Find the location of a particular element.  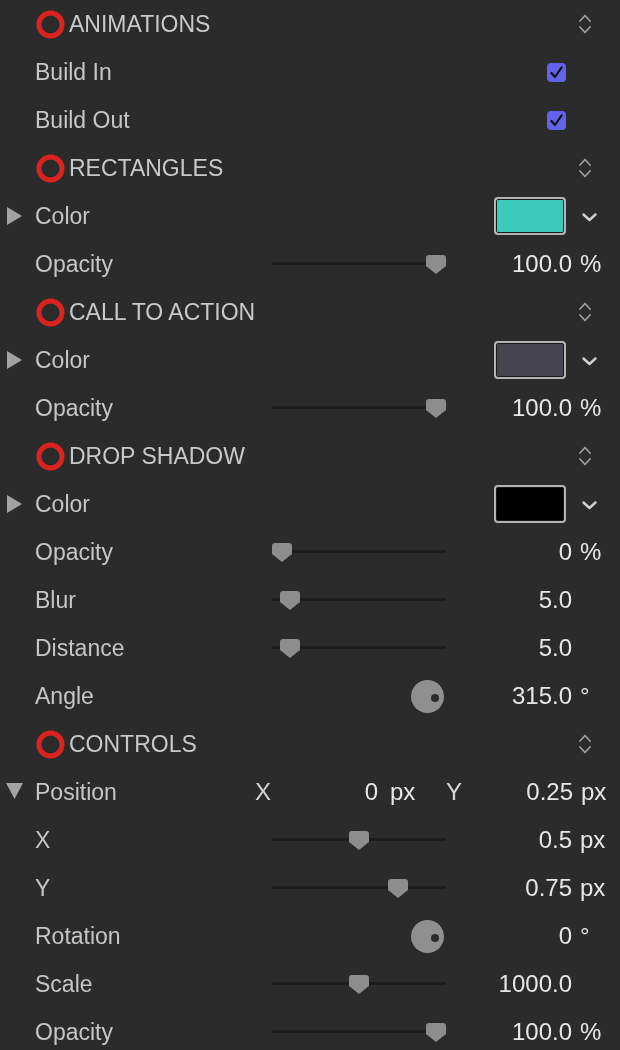

section-title: CONTROLS is located at coordinates (133, 744).